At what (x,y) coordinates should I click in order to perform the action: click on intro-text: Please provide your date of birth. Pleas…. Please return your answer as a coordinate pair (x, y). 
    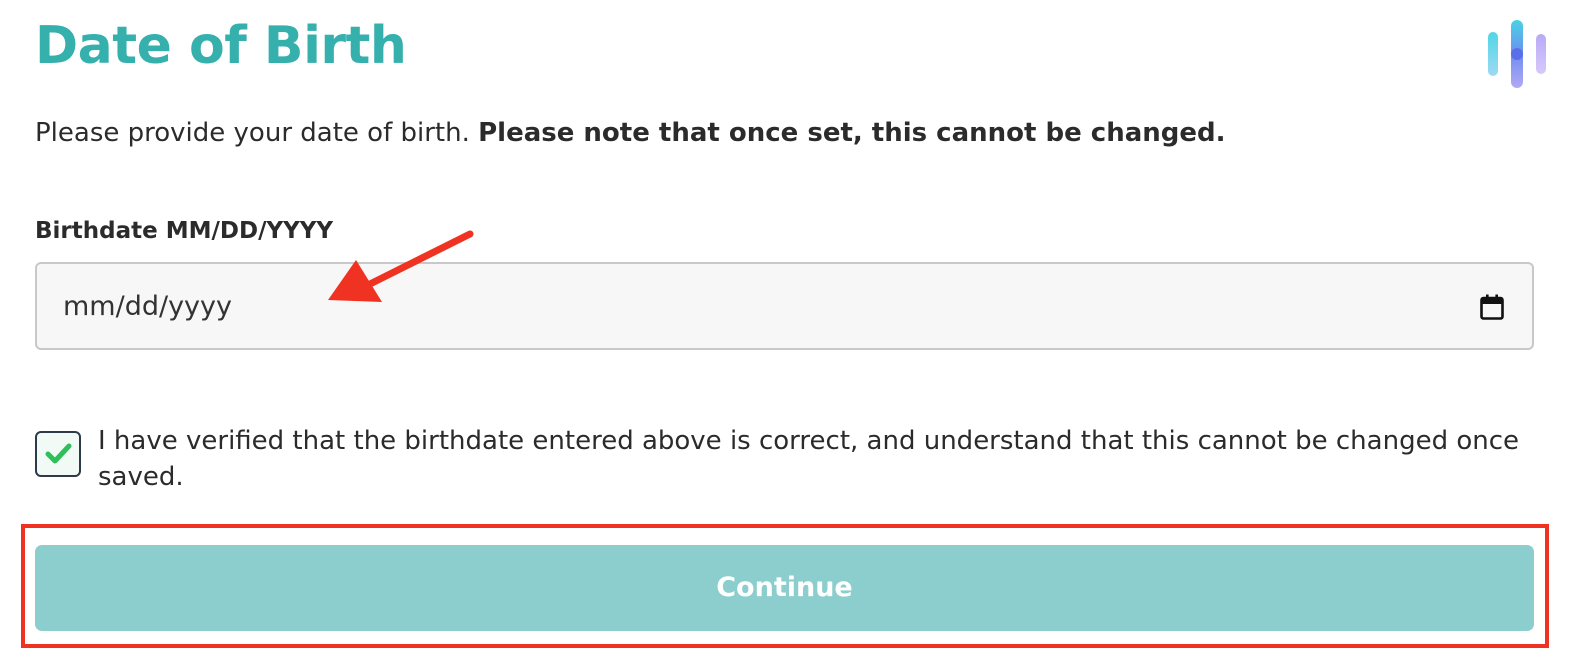
    Looking at the image, I should click on (630, 133).